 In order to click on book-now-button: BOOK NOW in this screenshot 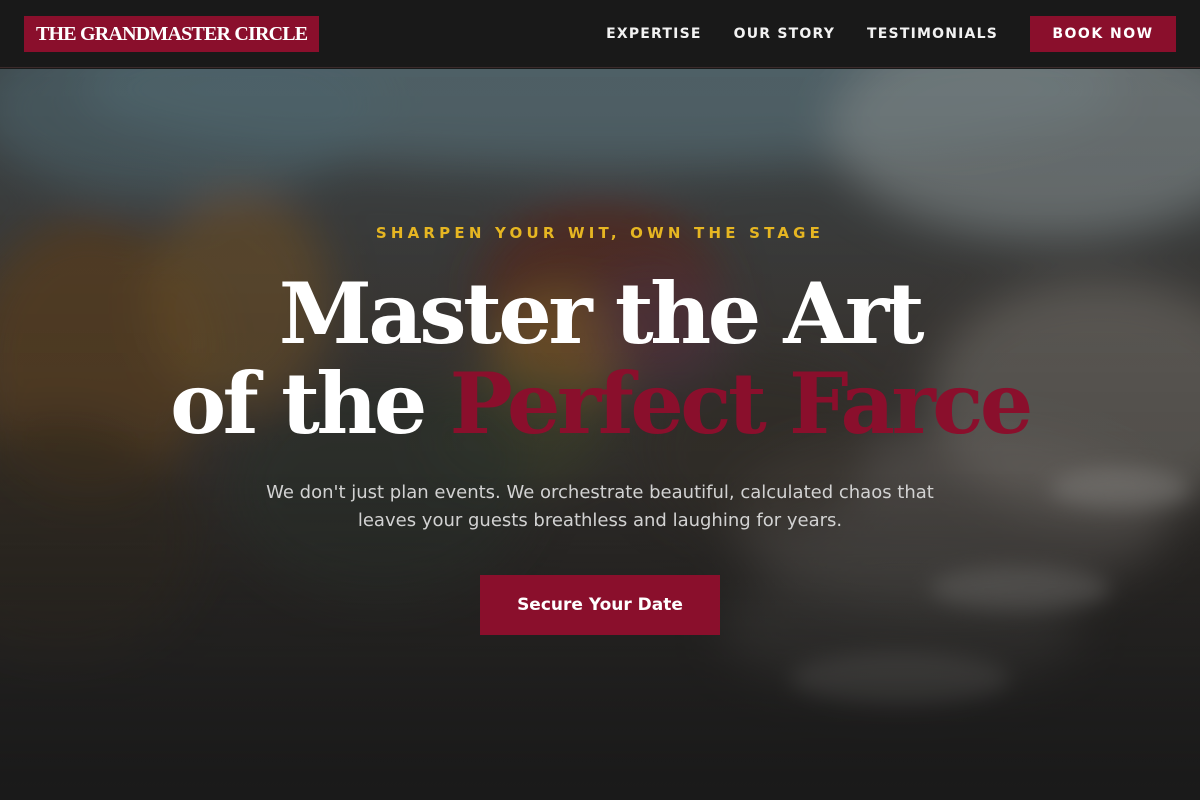, I will do `click(1103, 34)`.